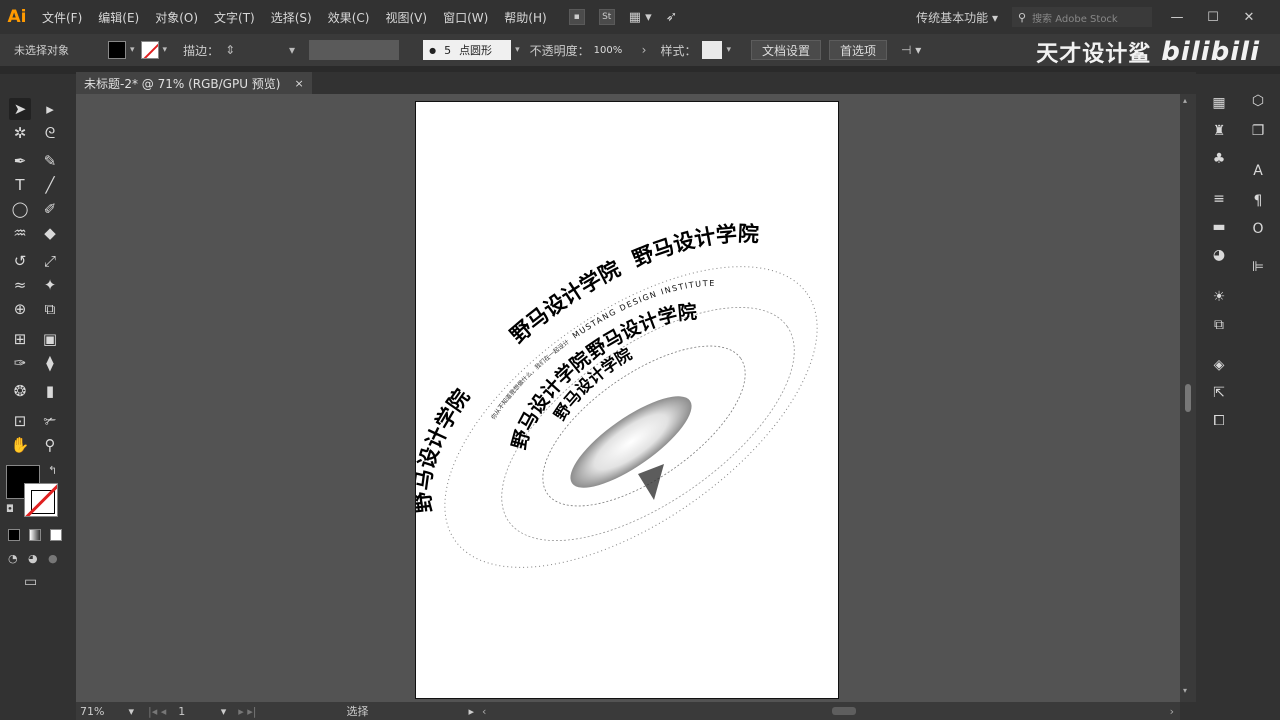  I want to click on menu-effect: 效果(C), so click(349, 17).